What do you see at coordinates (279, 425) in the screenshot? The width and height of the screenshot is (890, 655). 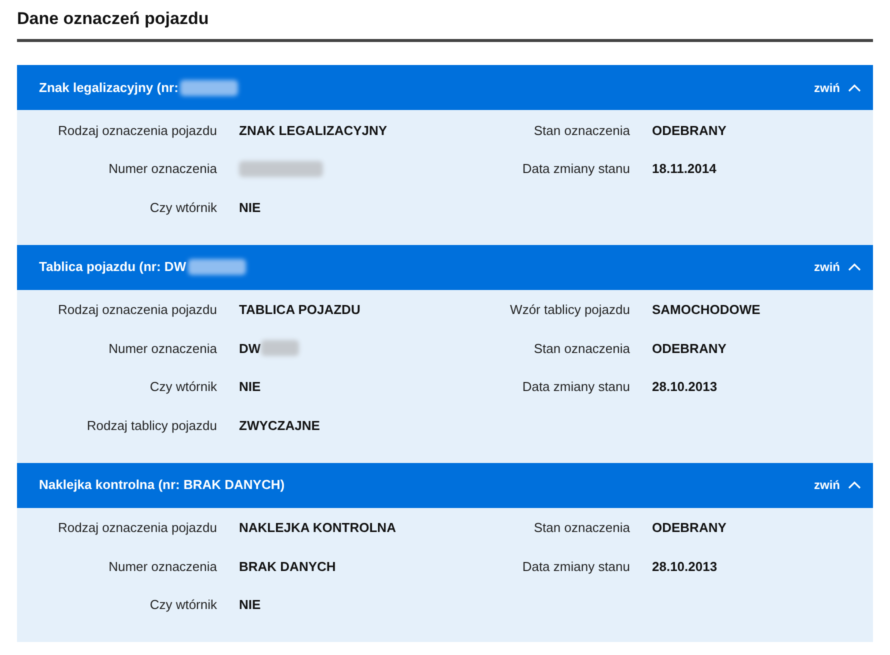 I see `field-value: ZWYCZAJNE` at bounding box center [279, 425].